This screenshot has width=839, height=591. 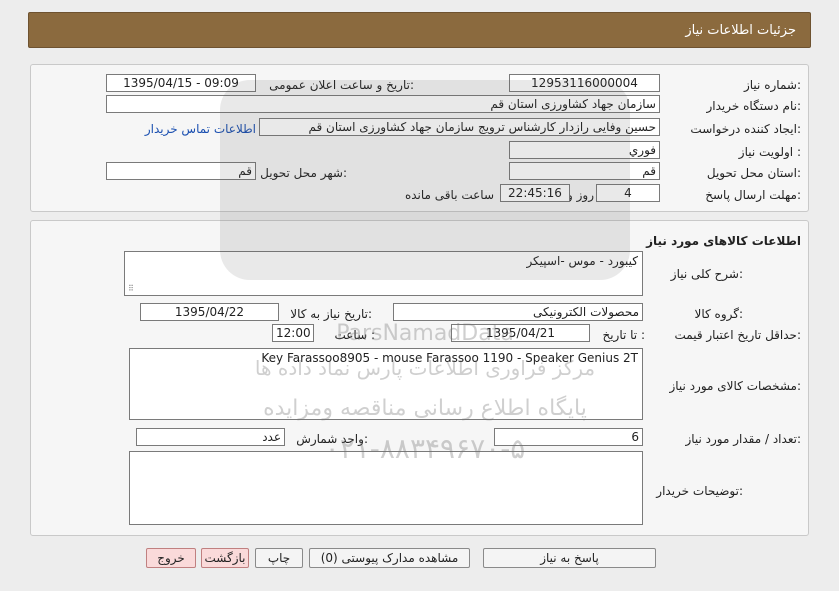 What do you see at coordinates (354, 335) in the screenshot?
I see `time-label: ساعت :` at bounding box center [354, 335].